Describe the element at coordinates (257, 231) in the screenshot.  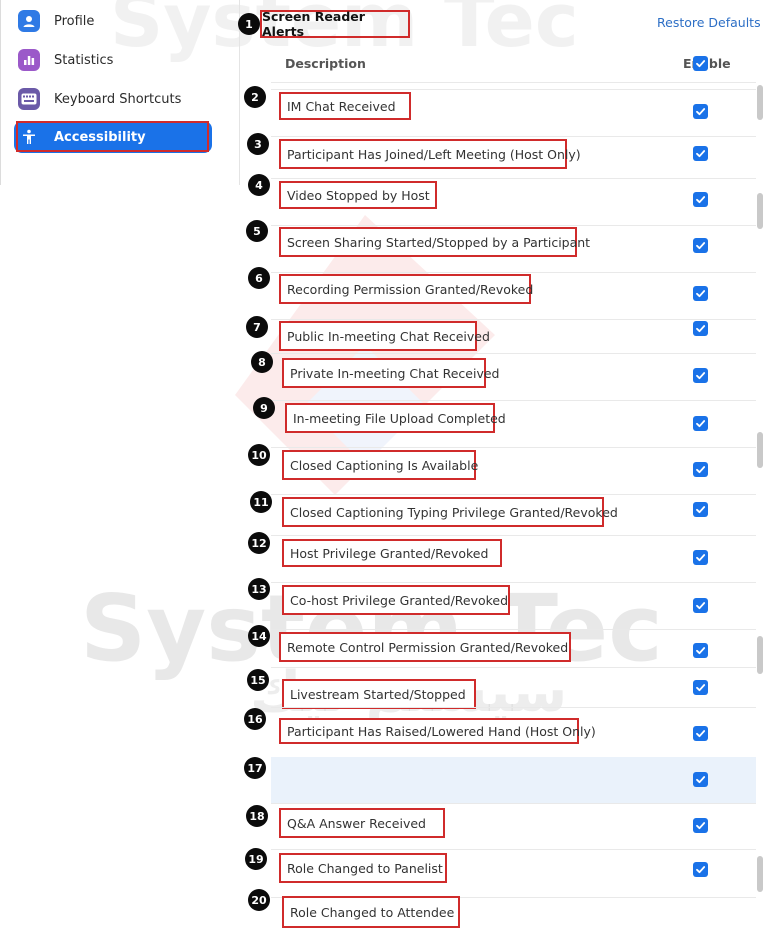
I see `annotation-marker: 5` at that location.